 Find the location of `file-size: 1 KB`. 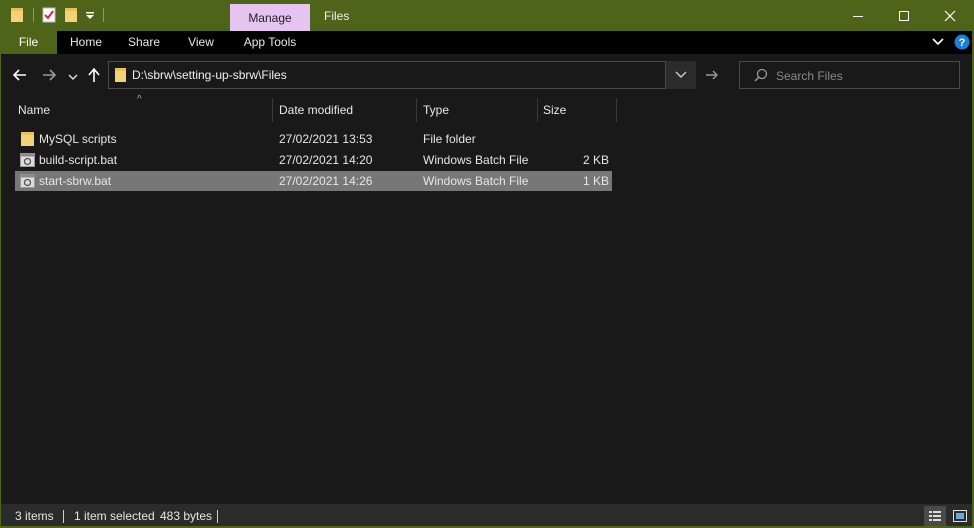

file-size: 1 KB is located at coordinates (595, 181).